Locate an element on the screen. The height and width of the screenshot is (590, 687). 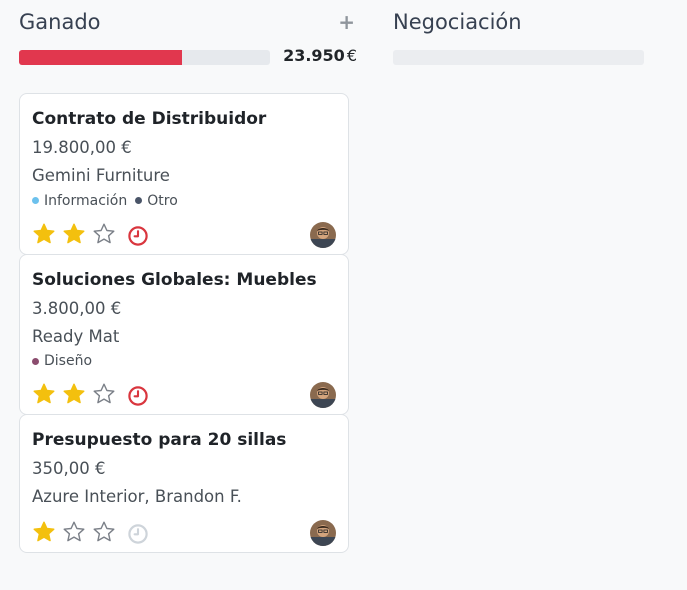
progress-fill-won is located at coordinates (101, 57).